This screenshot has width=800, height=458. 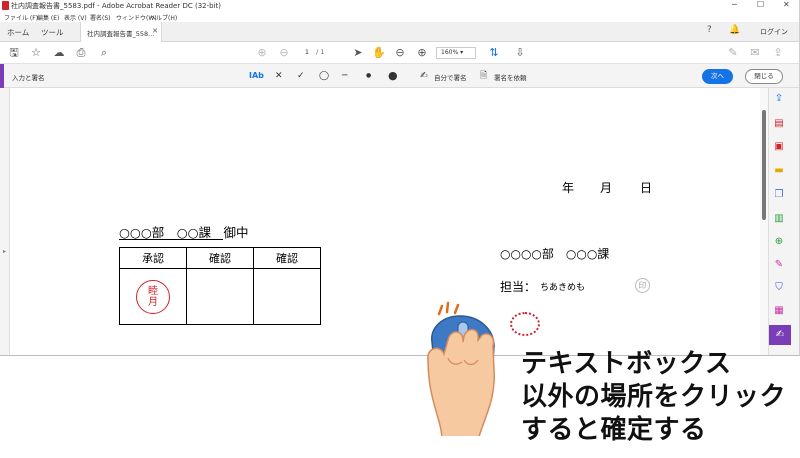 What do you see at coordinates (422, 53) in the screenshot?
I see `zoom-in-icon: ⊕` at bounding box center [422, 53].